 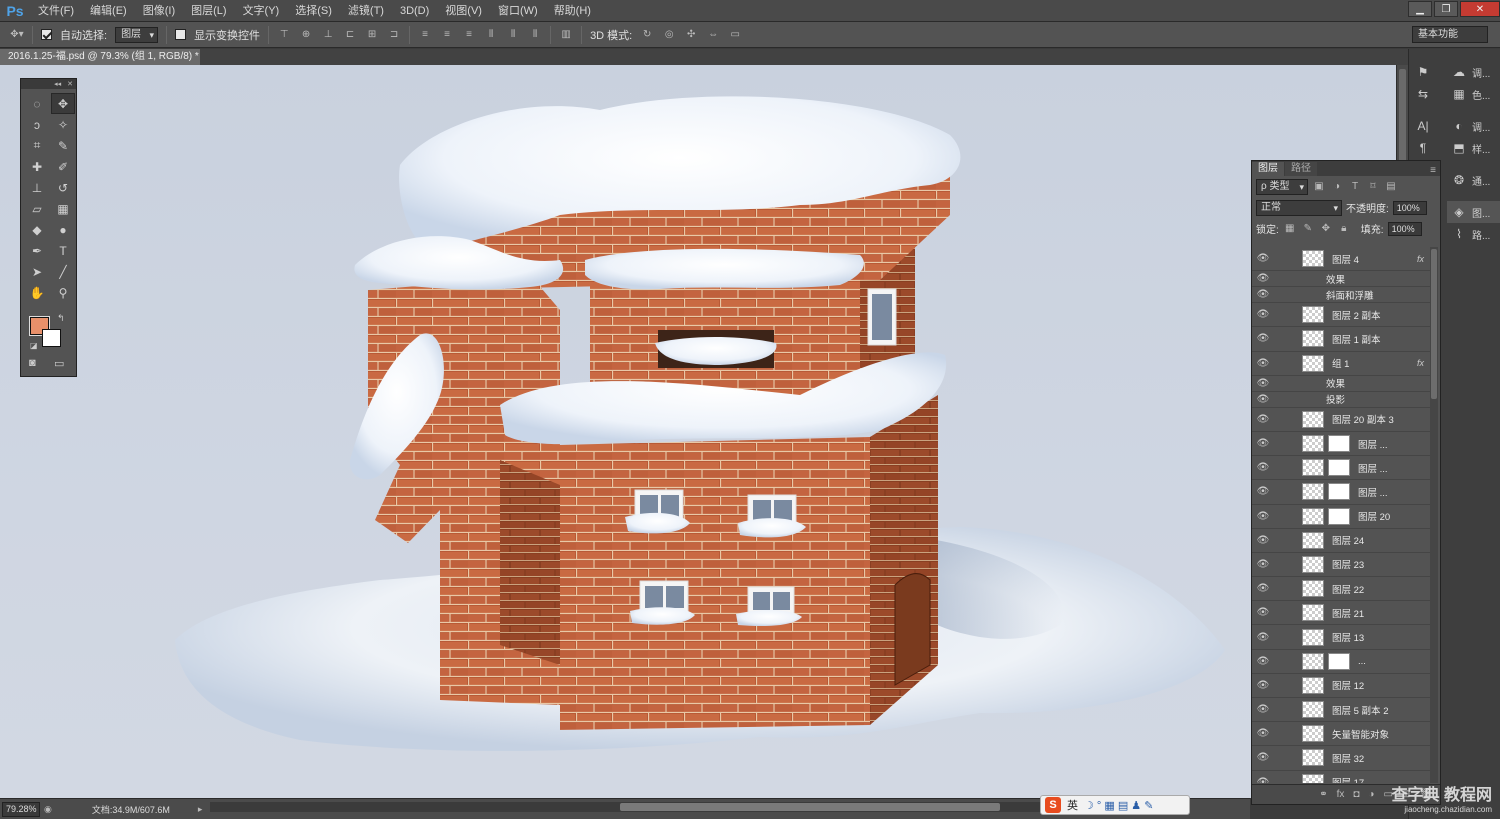 I want to click on layer-row: 👁︎ 图层 32, so click(x=1341, y=758).